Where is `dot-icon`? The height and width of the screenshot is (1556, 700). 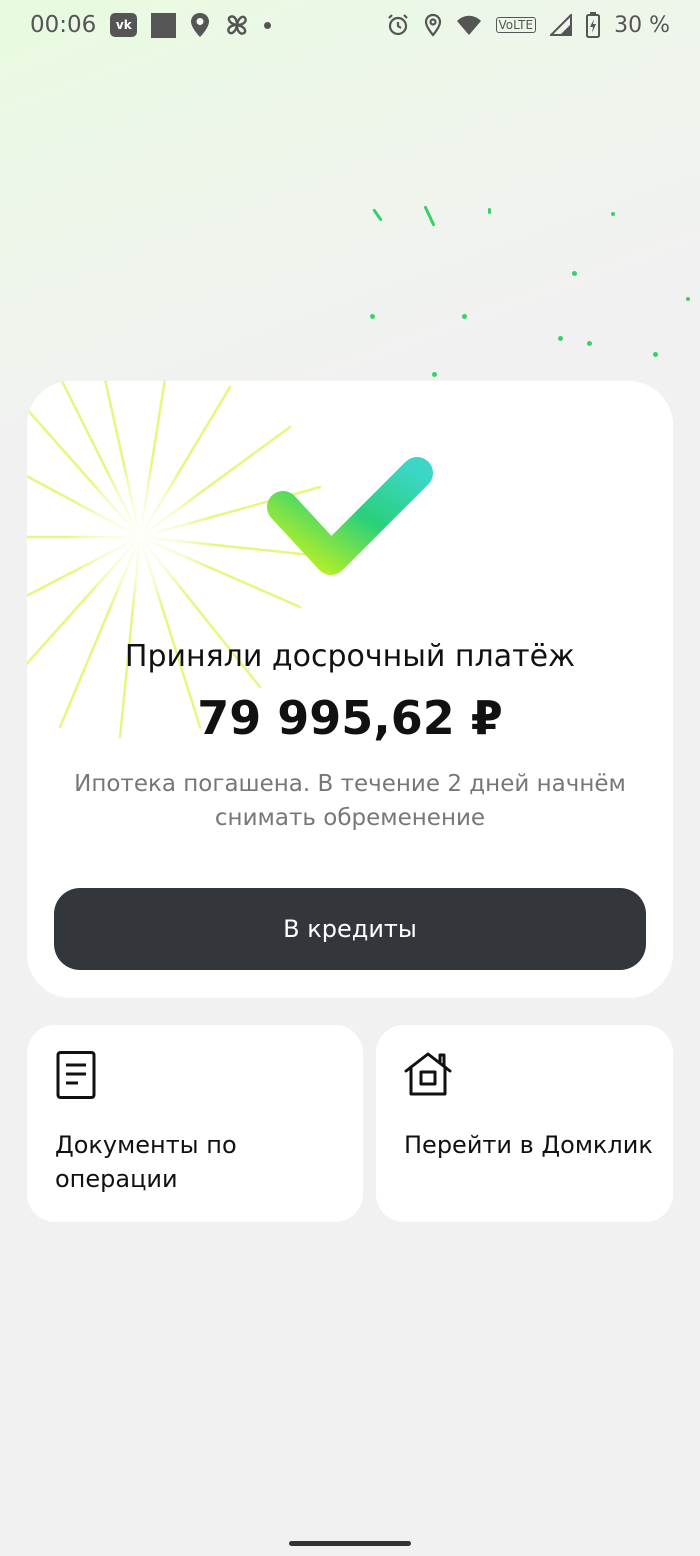
dot-icon is located at coordinates (268, 25).